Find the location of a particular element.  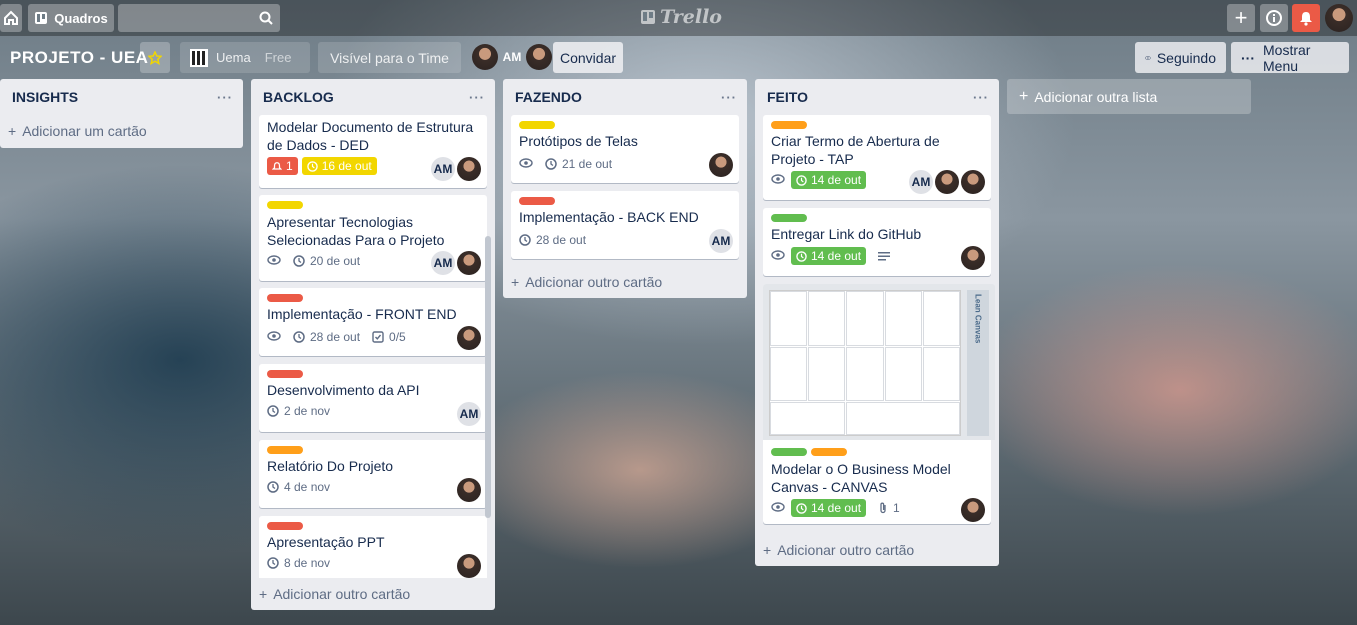

eye-icon is located at coordinates (1148, 57).